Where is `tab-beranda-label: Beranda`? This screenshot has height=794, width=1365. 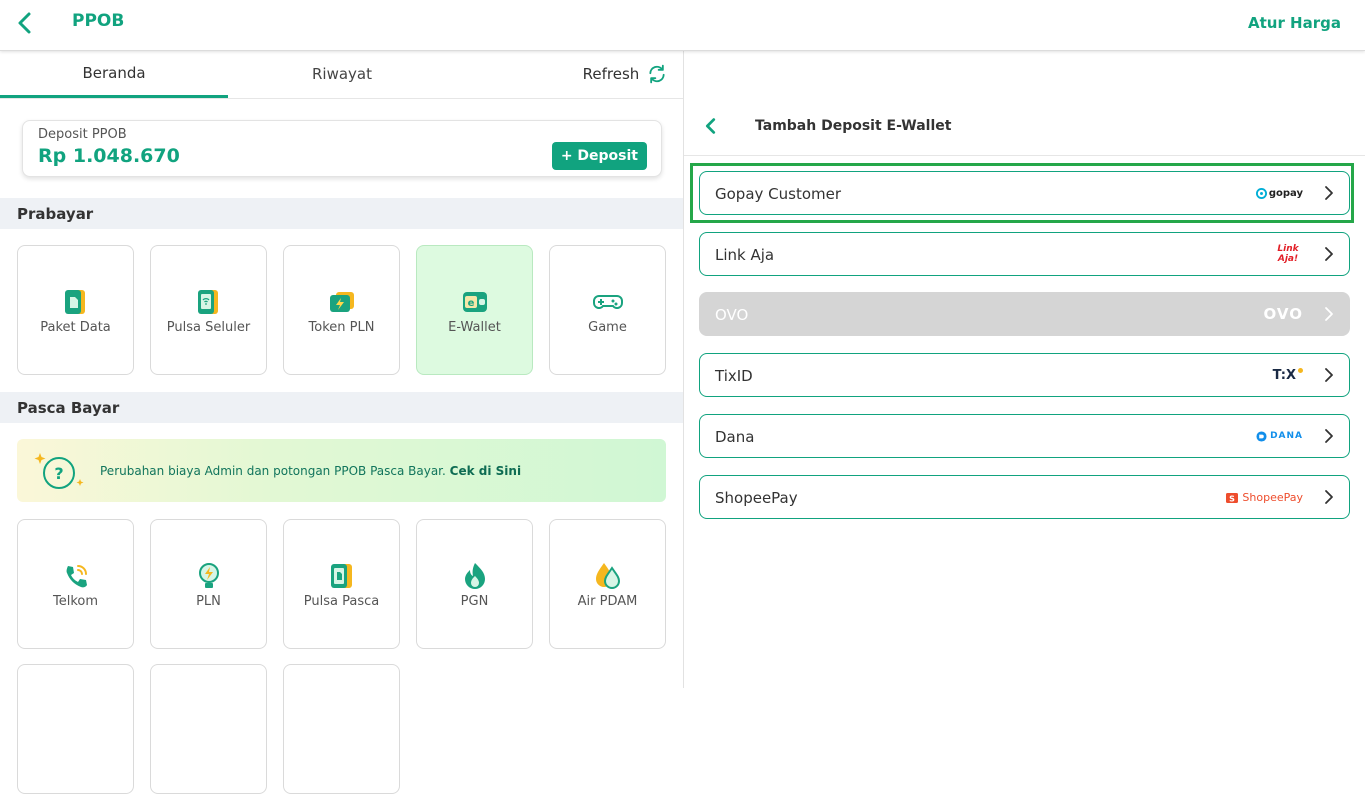
tab-beranda-label: Beranda is located at coordinates (114, 73).